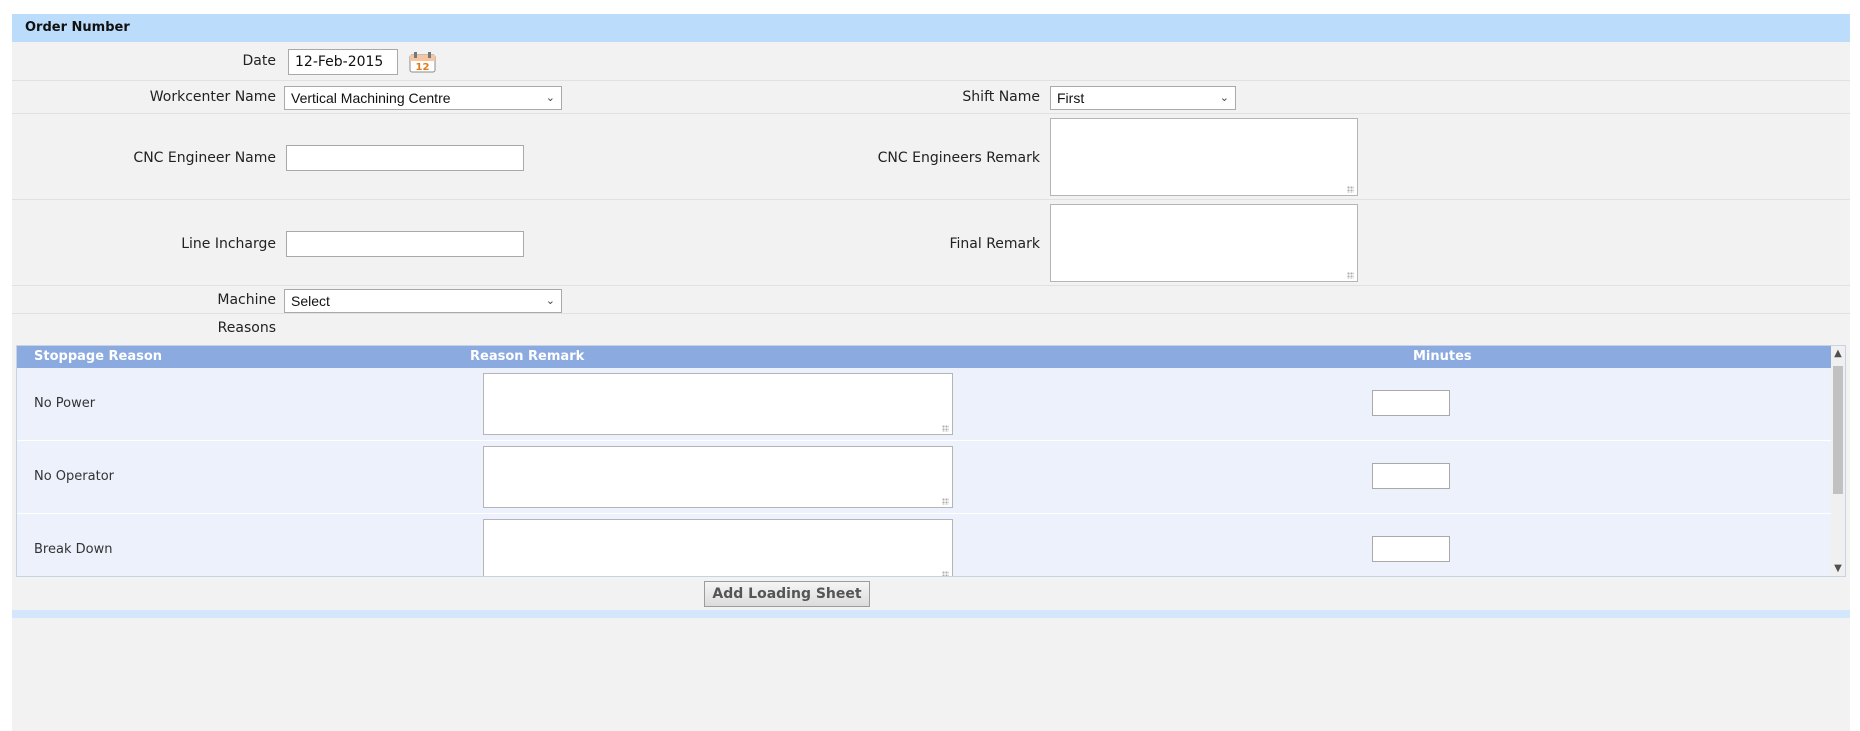 This screenshot has height=731, width=1860. Describe the element at coordinates (1442, 356) in the screenshot. I see `column-header-minutes: Minutes` at that location.